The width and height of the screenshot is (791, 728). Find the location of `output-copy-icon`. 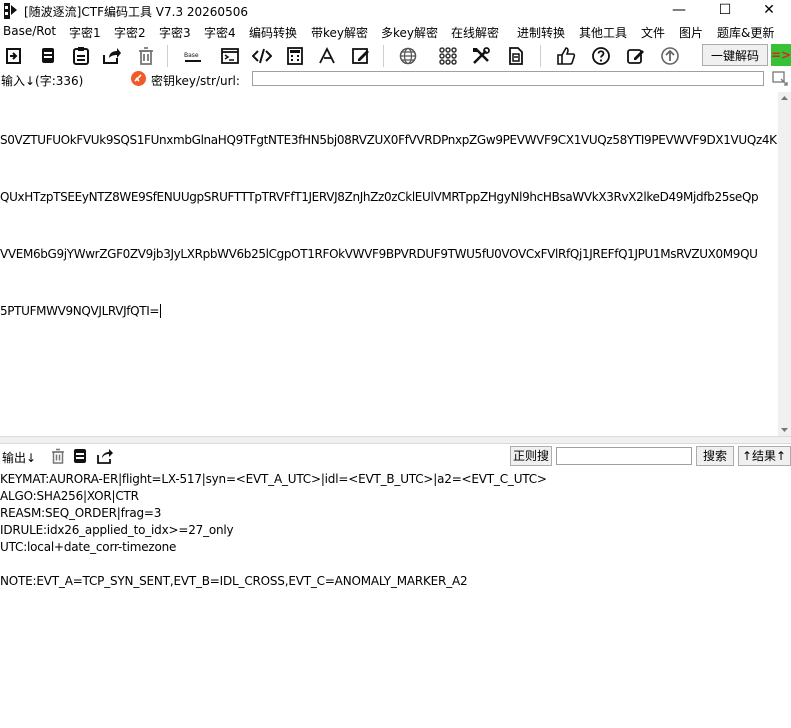

output-copy-icon is located at coordinates (80, 456).